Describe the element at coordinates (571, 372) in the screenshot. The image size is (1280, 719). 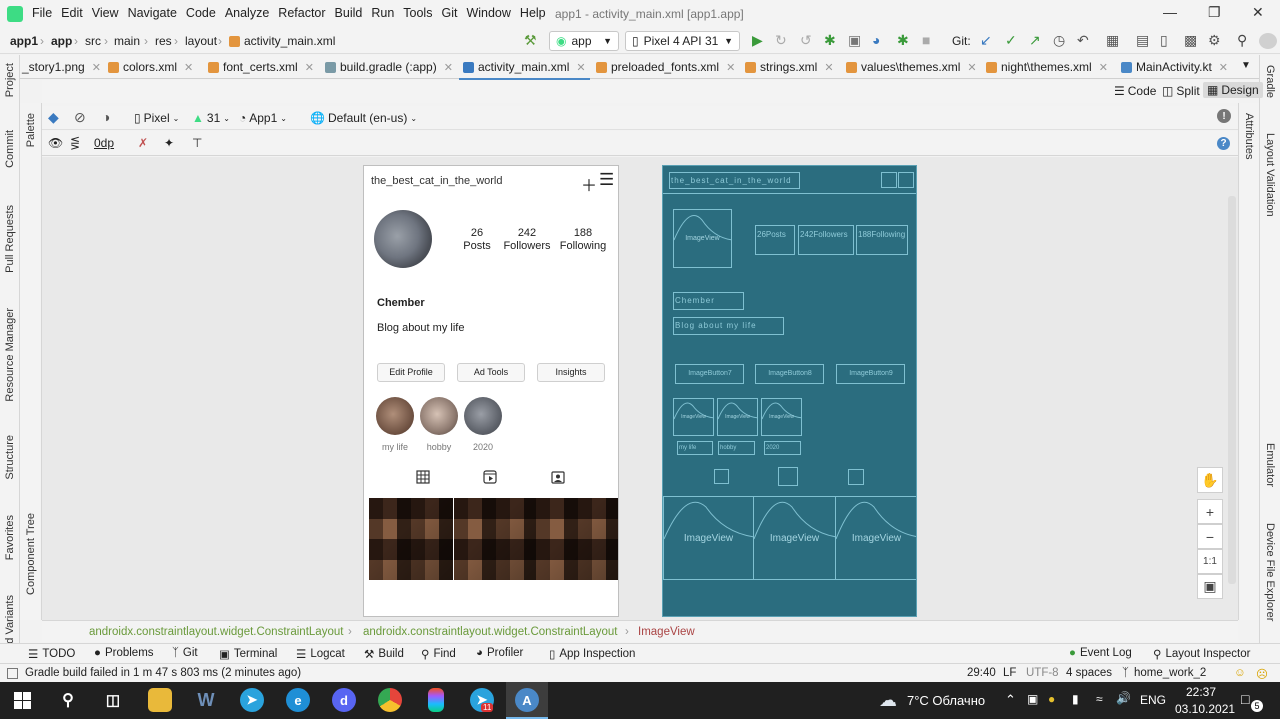
I see `insights-button: Insights` at that location.